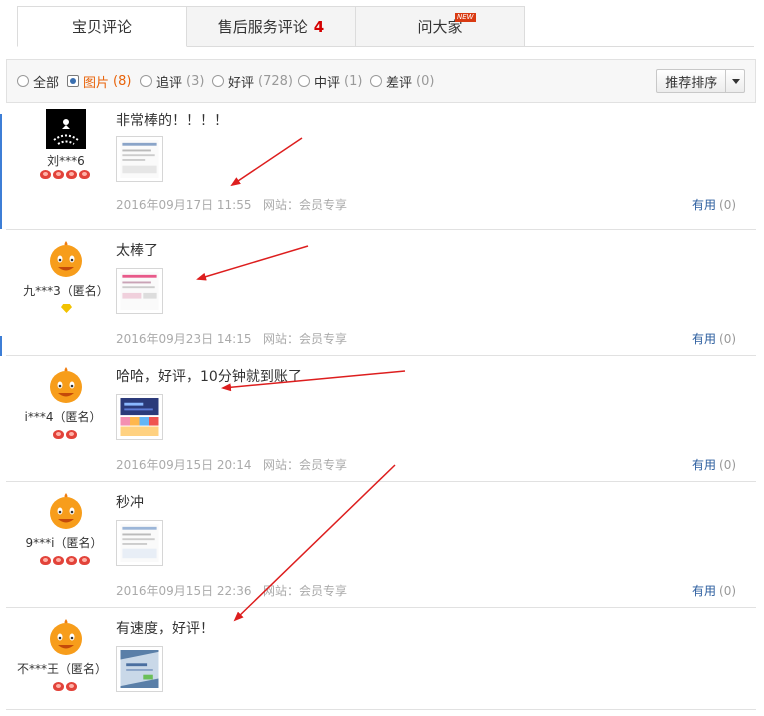 This screenshot has width=764, height=716. What do you see at coordinates (465, 17) in the screenshot?
I see `new-badge: NEW` at bounding box center [465, 17].